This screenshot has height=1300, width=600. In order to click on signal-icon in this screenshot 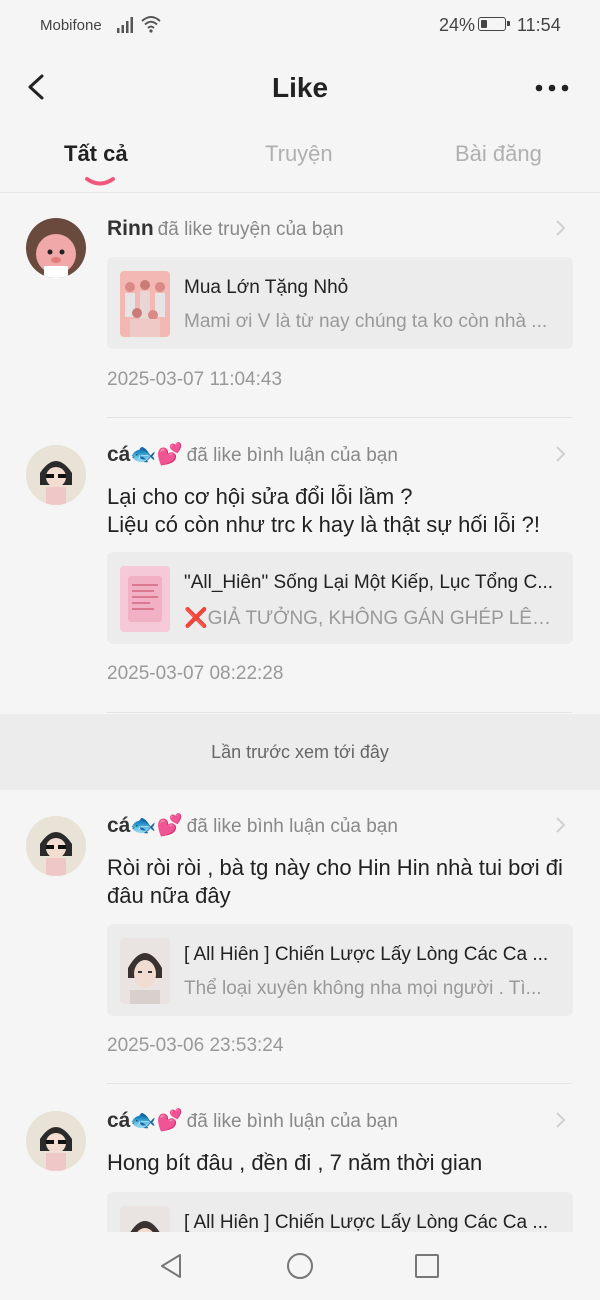, I will do `click(125, 25)`.